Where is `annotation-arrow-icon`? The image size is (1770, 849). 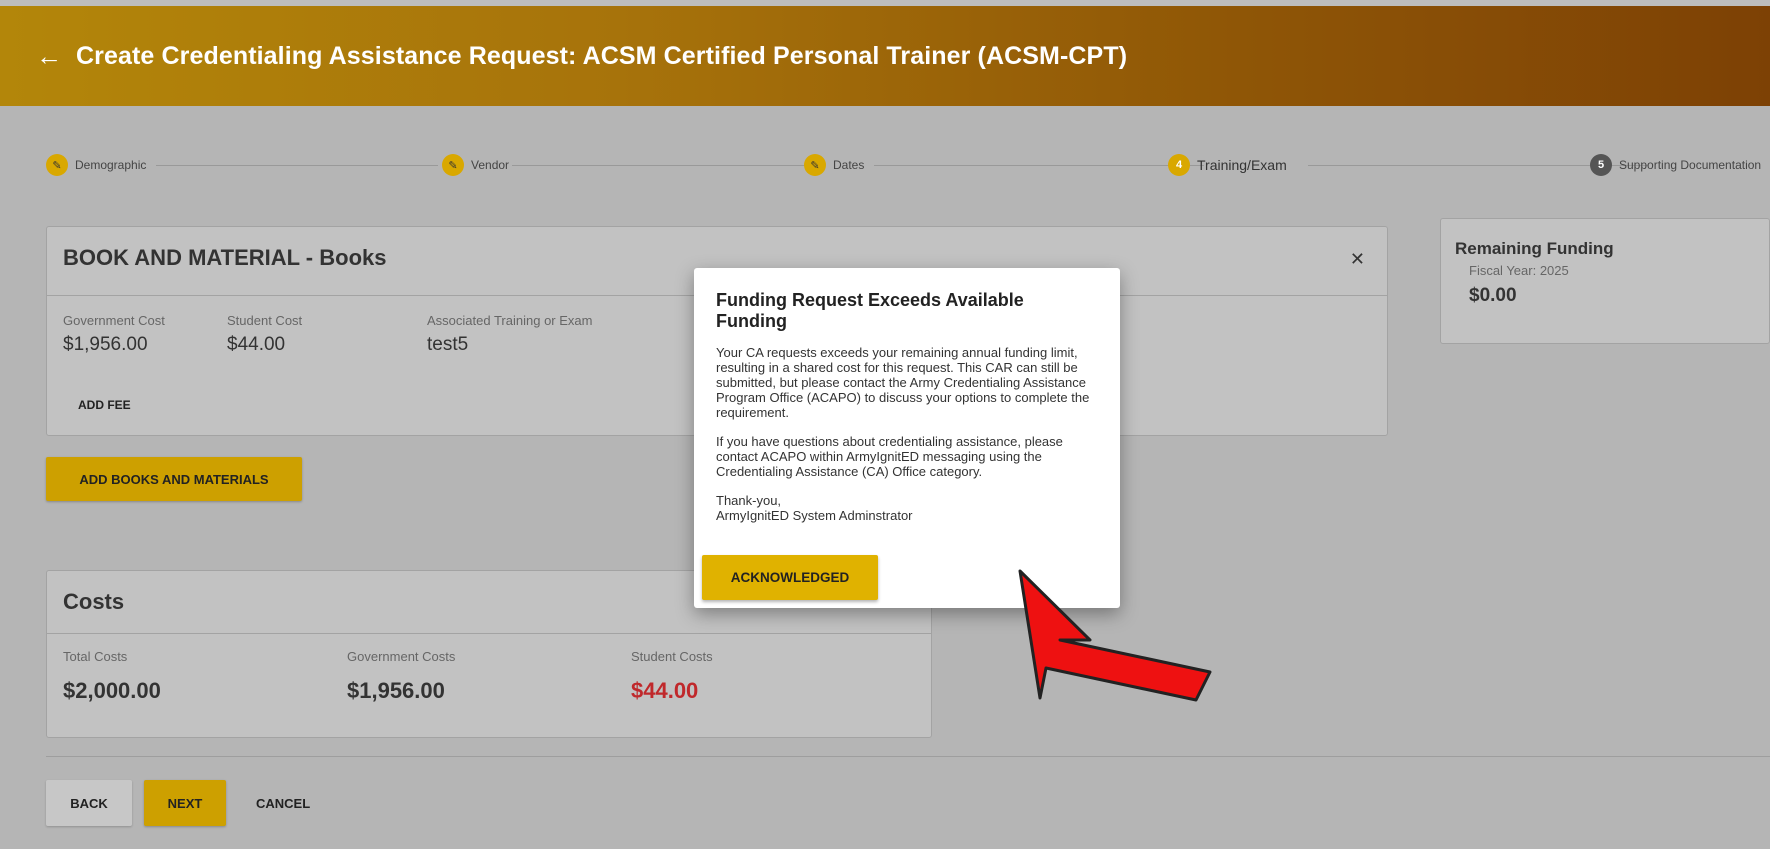 annotation-arrow-icon is located at coordinates (1115, 635).